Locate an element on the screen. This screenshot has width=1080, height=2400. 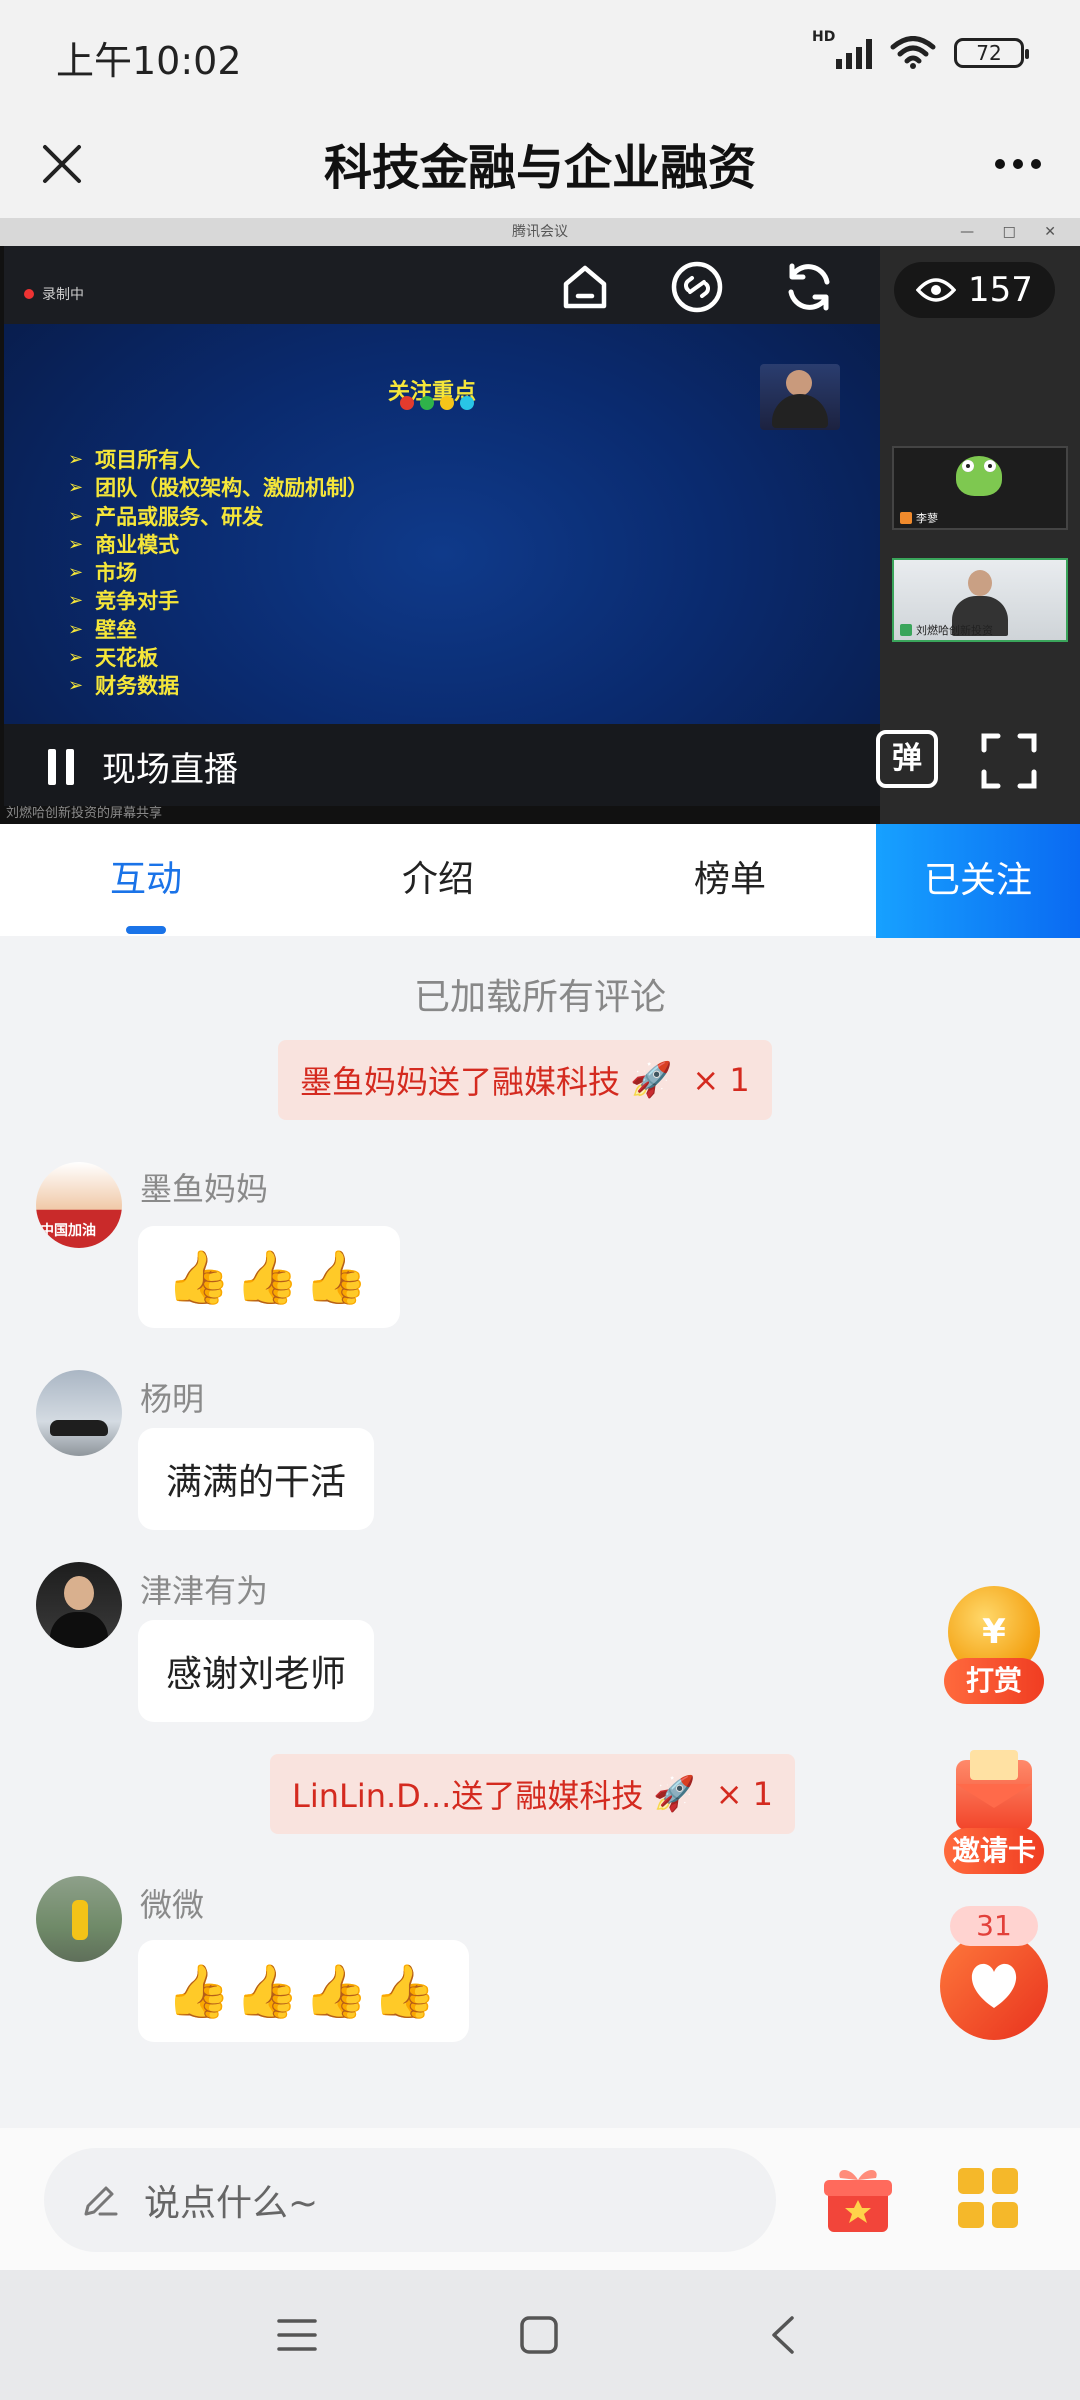
fullscreen-button is located at coordinates (1009, 761).